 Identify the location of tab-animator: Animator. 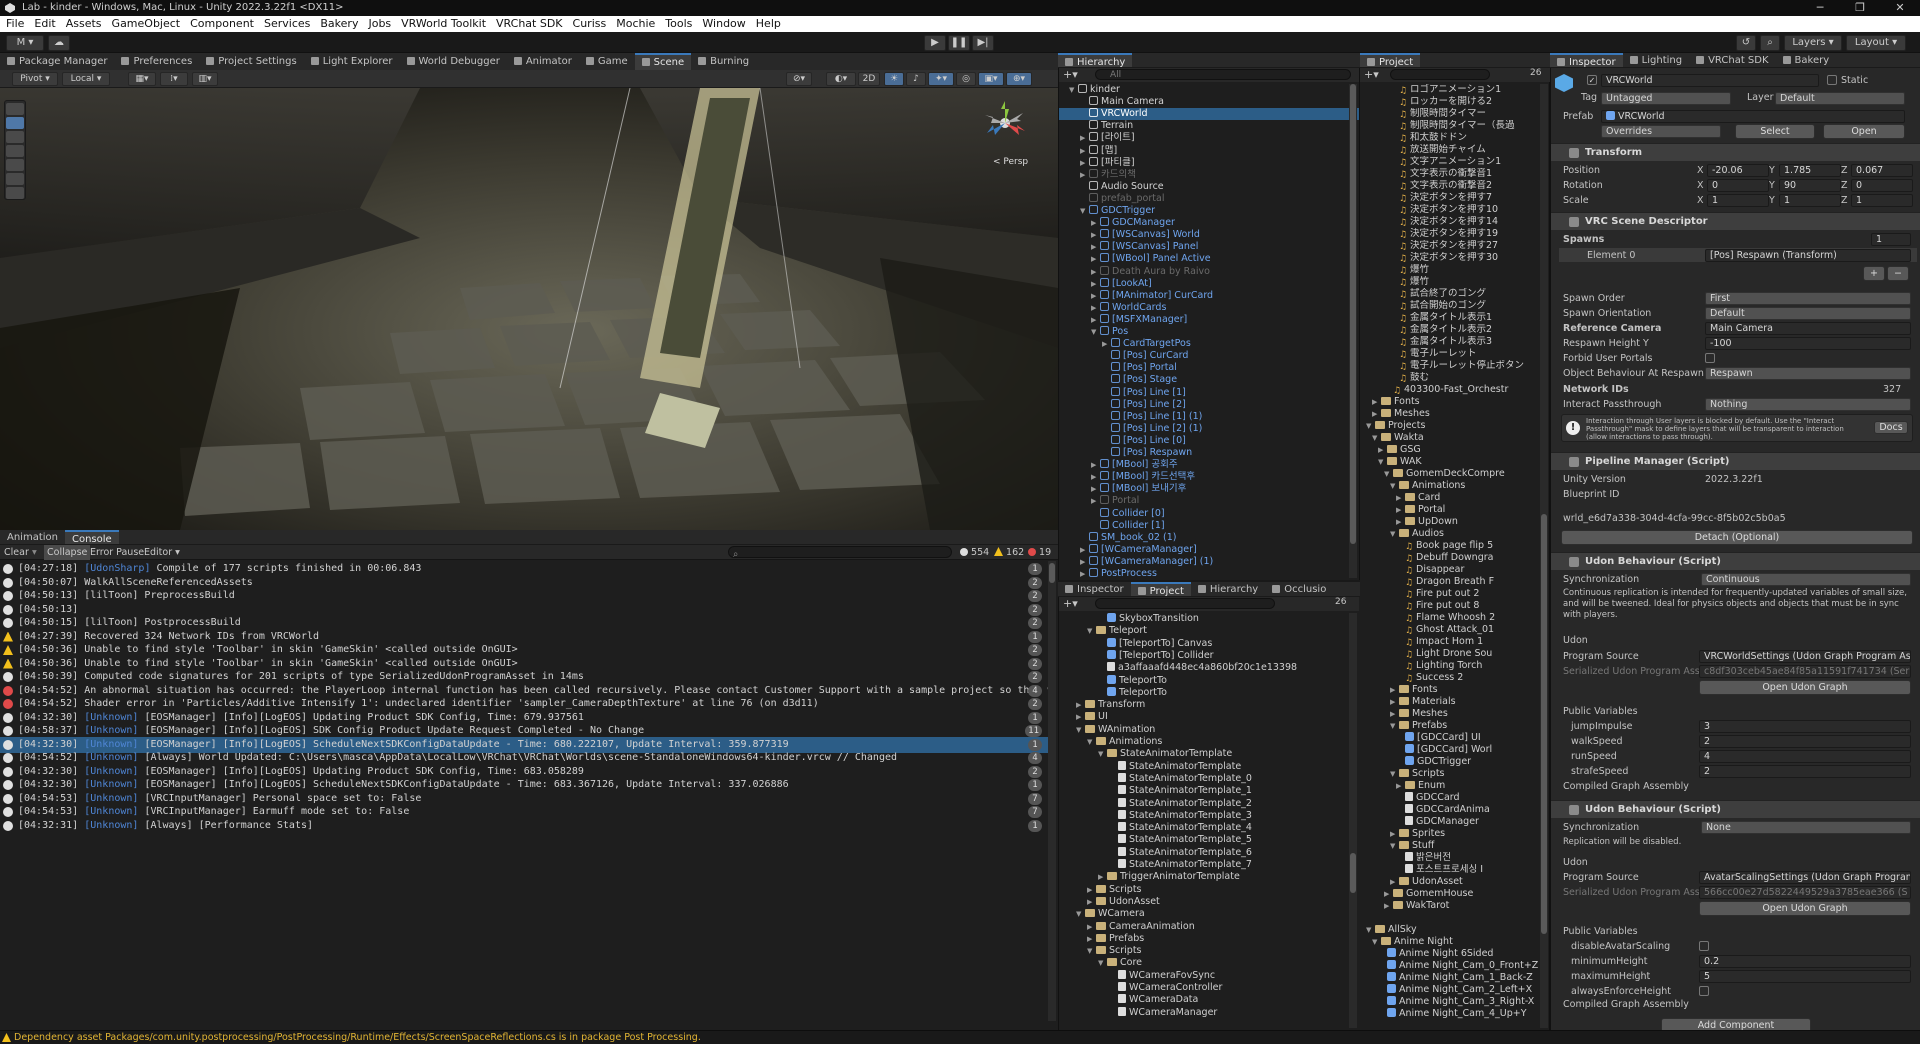
(543, 61).